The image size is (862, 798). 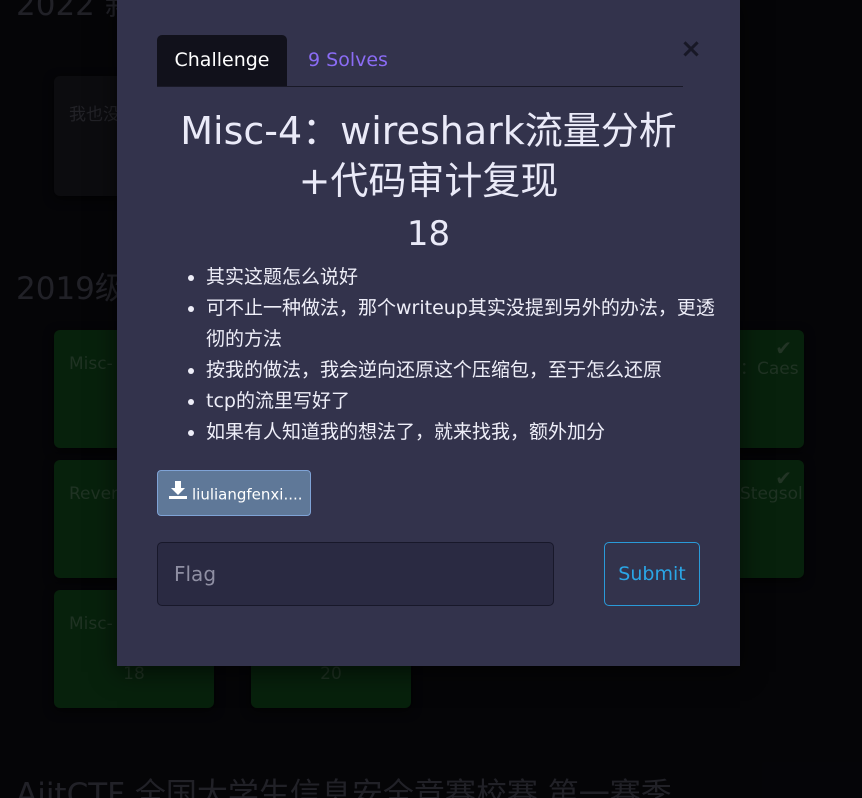 What do you see at coordinates (466, 432) in the screenshot?
I see `description-item: 如果有人知道我的想法了，就来找我，额外加分` at bounding box center [466, 432].